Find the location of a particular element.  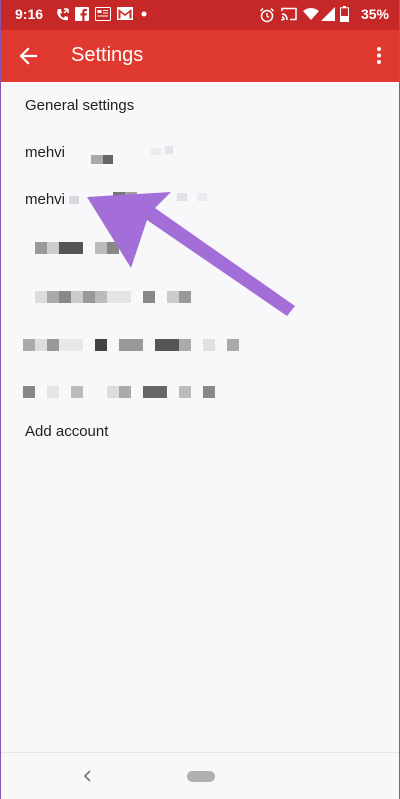

nav-back-button is located at coordinates (88, 776).